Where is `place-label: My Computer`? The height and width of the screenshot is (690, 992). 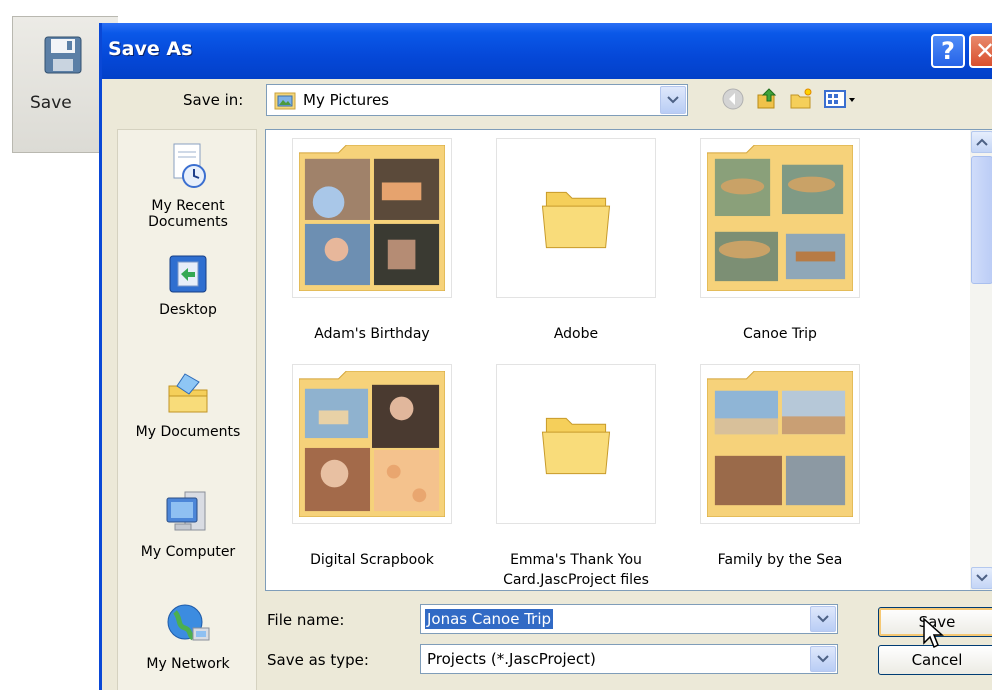
place-label: My Computer is located at coordinates (188, 552).